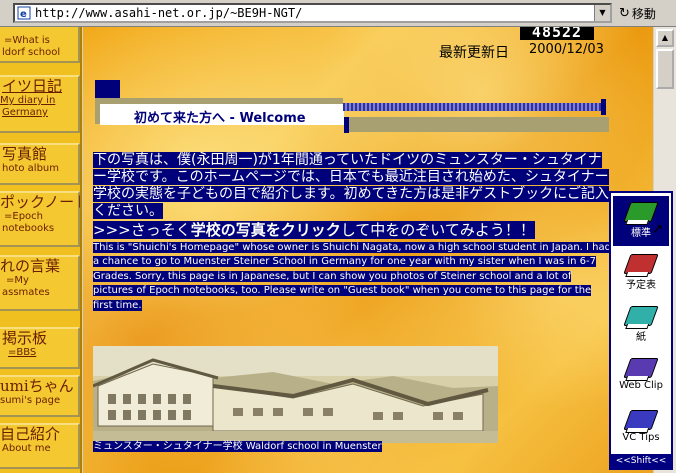 The width and height of the screenshot is (676, 473). I want to click on palette-item-web-clip: Web Clip, so click(641, 377).